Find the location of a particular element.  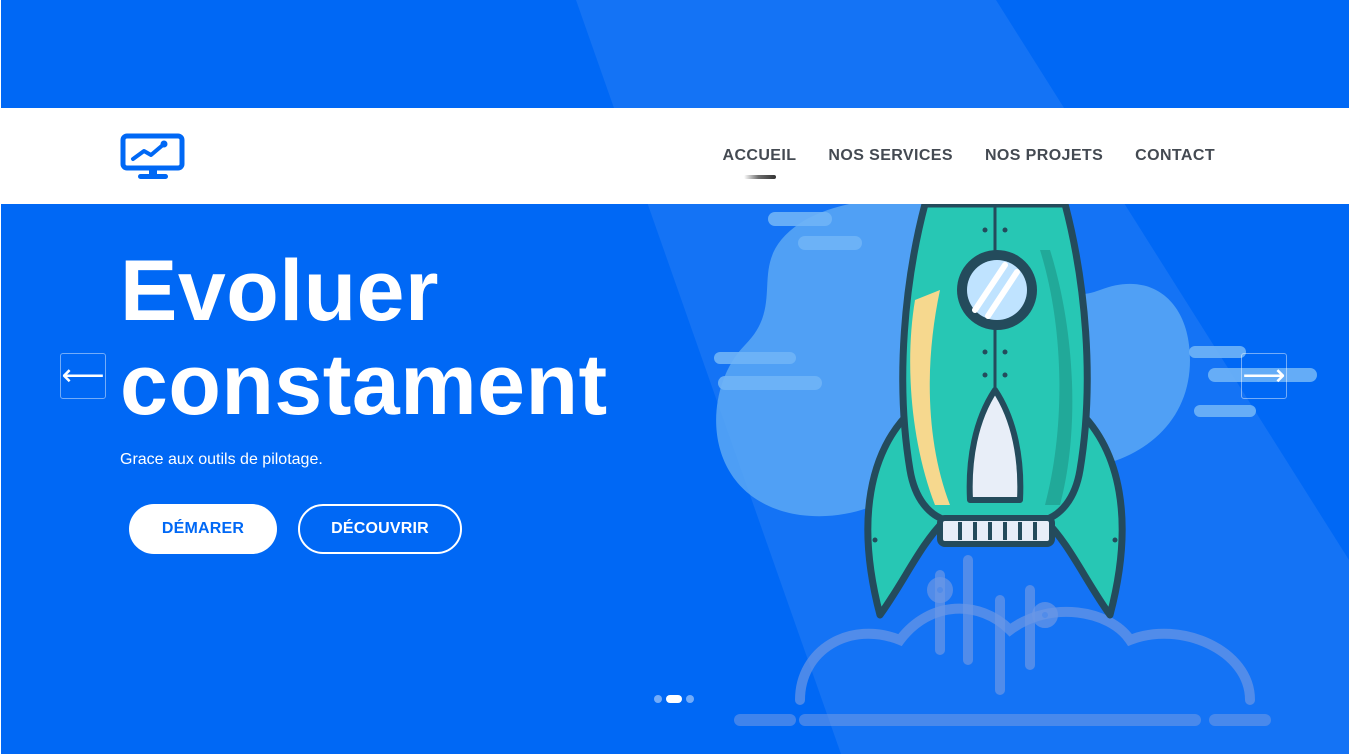

arrow-left-icon: ⟵ is located at coordinates (83, 375).